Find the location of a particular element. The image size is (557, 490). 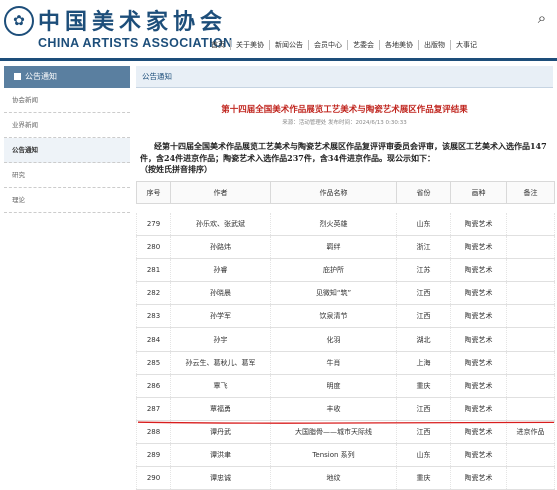

table-header: 序号 作者 作品名称 省份 画种 备注 is located at coordinates (345, 192).